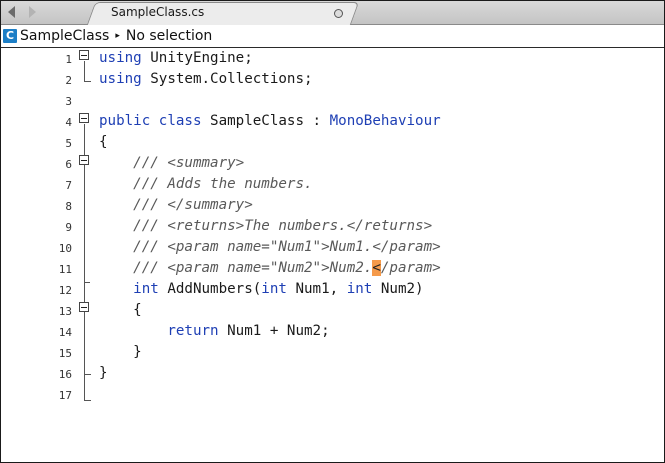  I want to click on code-text: return Num1 + Num2;, so click(214, 331).